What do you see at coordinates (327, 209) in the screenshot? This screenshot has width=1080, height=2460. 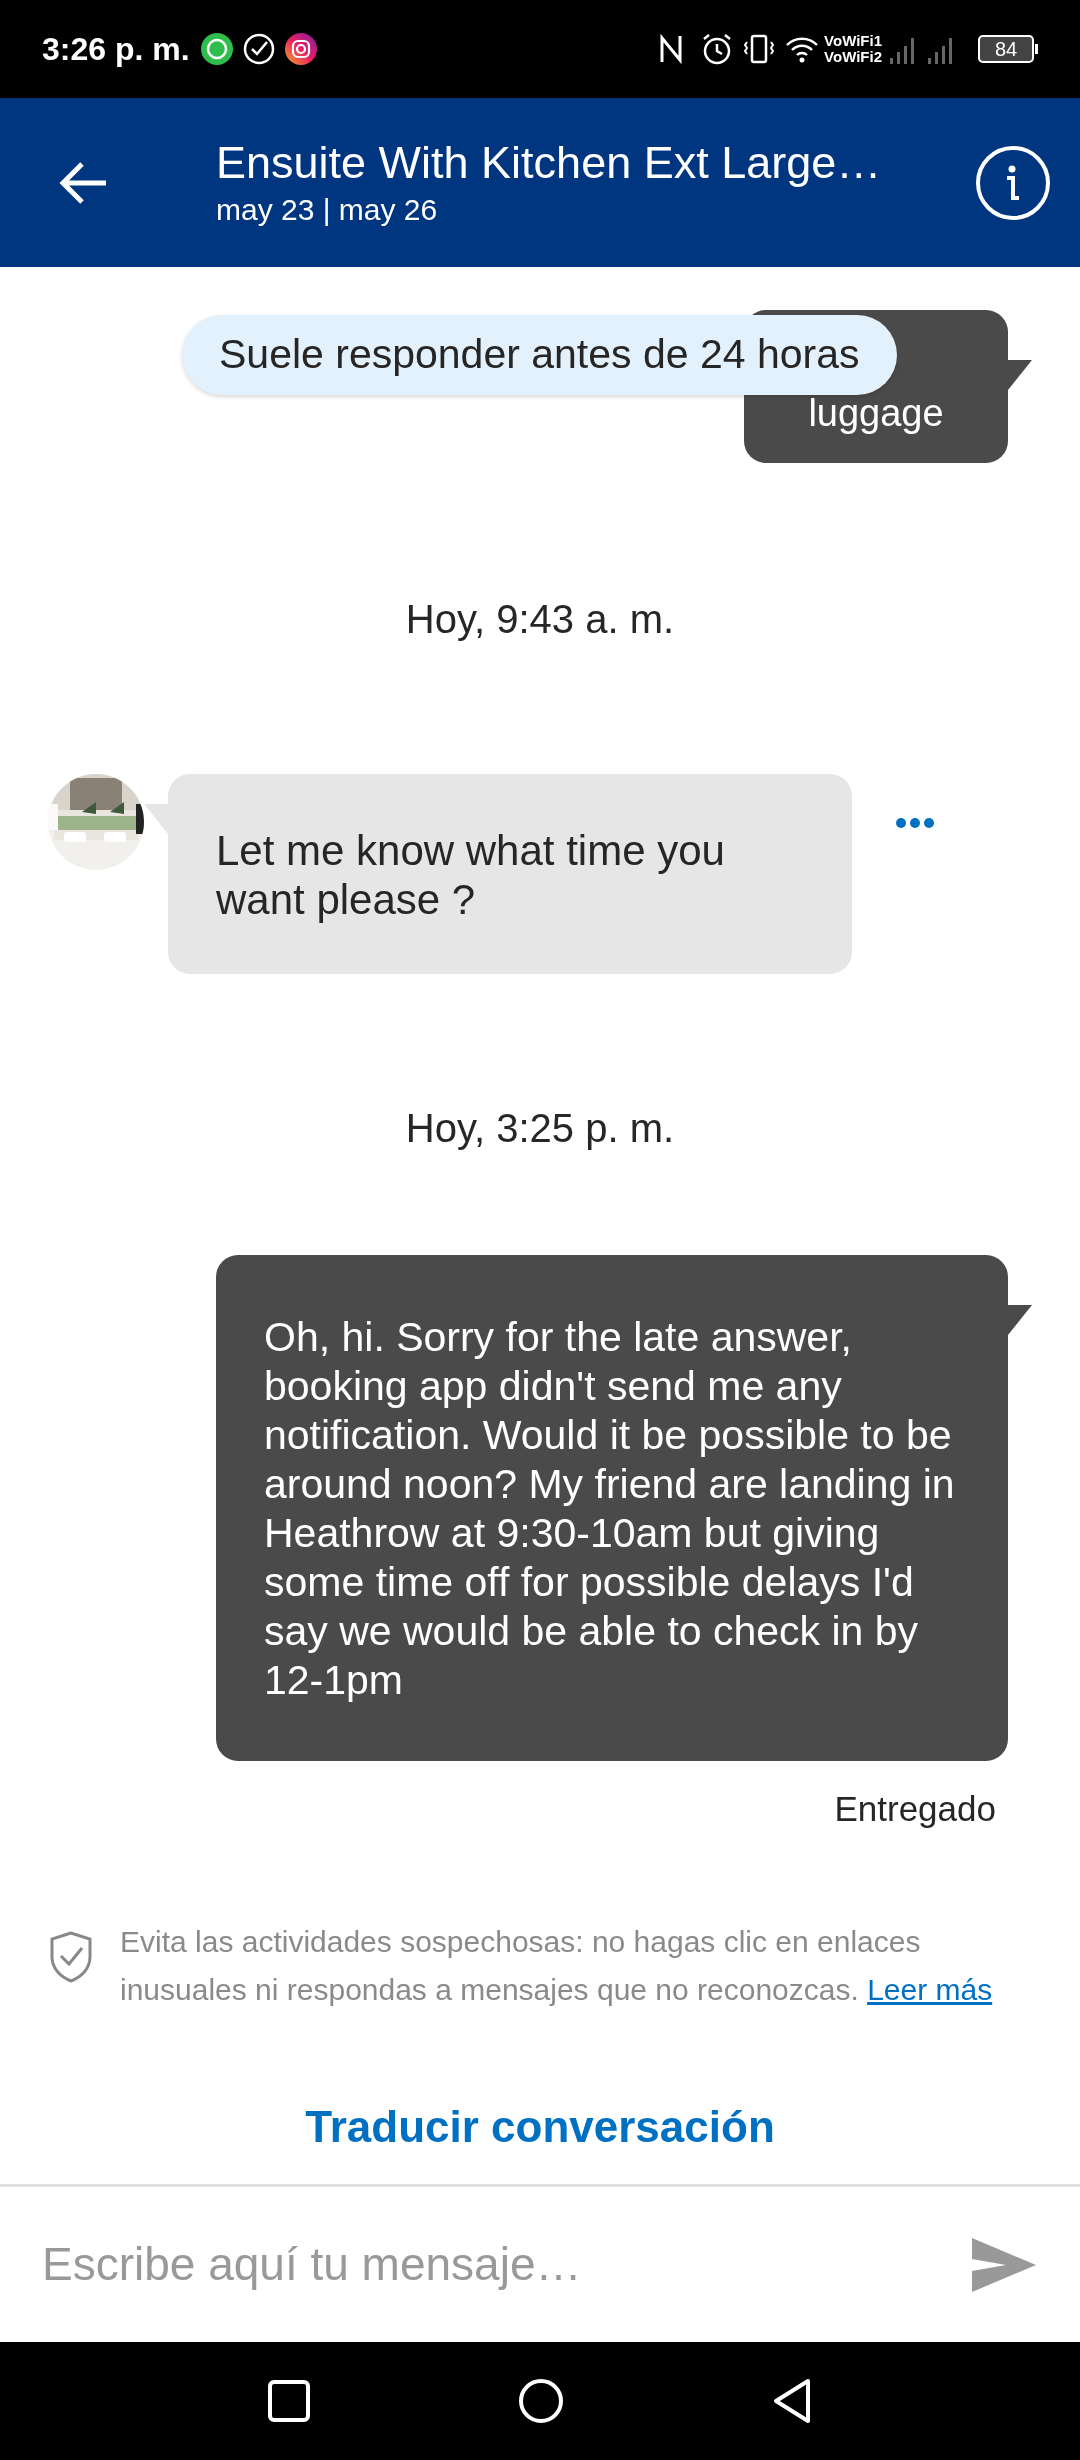 I see `header-subtitle: may 23 | may 26` at bounding box center [327, 209].